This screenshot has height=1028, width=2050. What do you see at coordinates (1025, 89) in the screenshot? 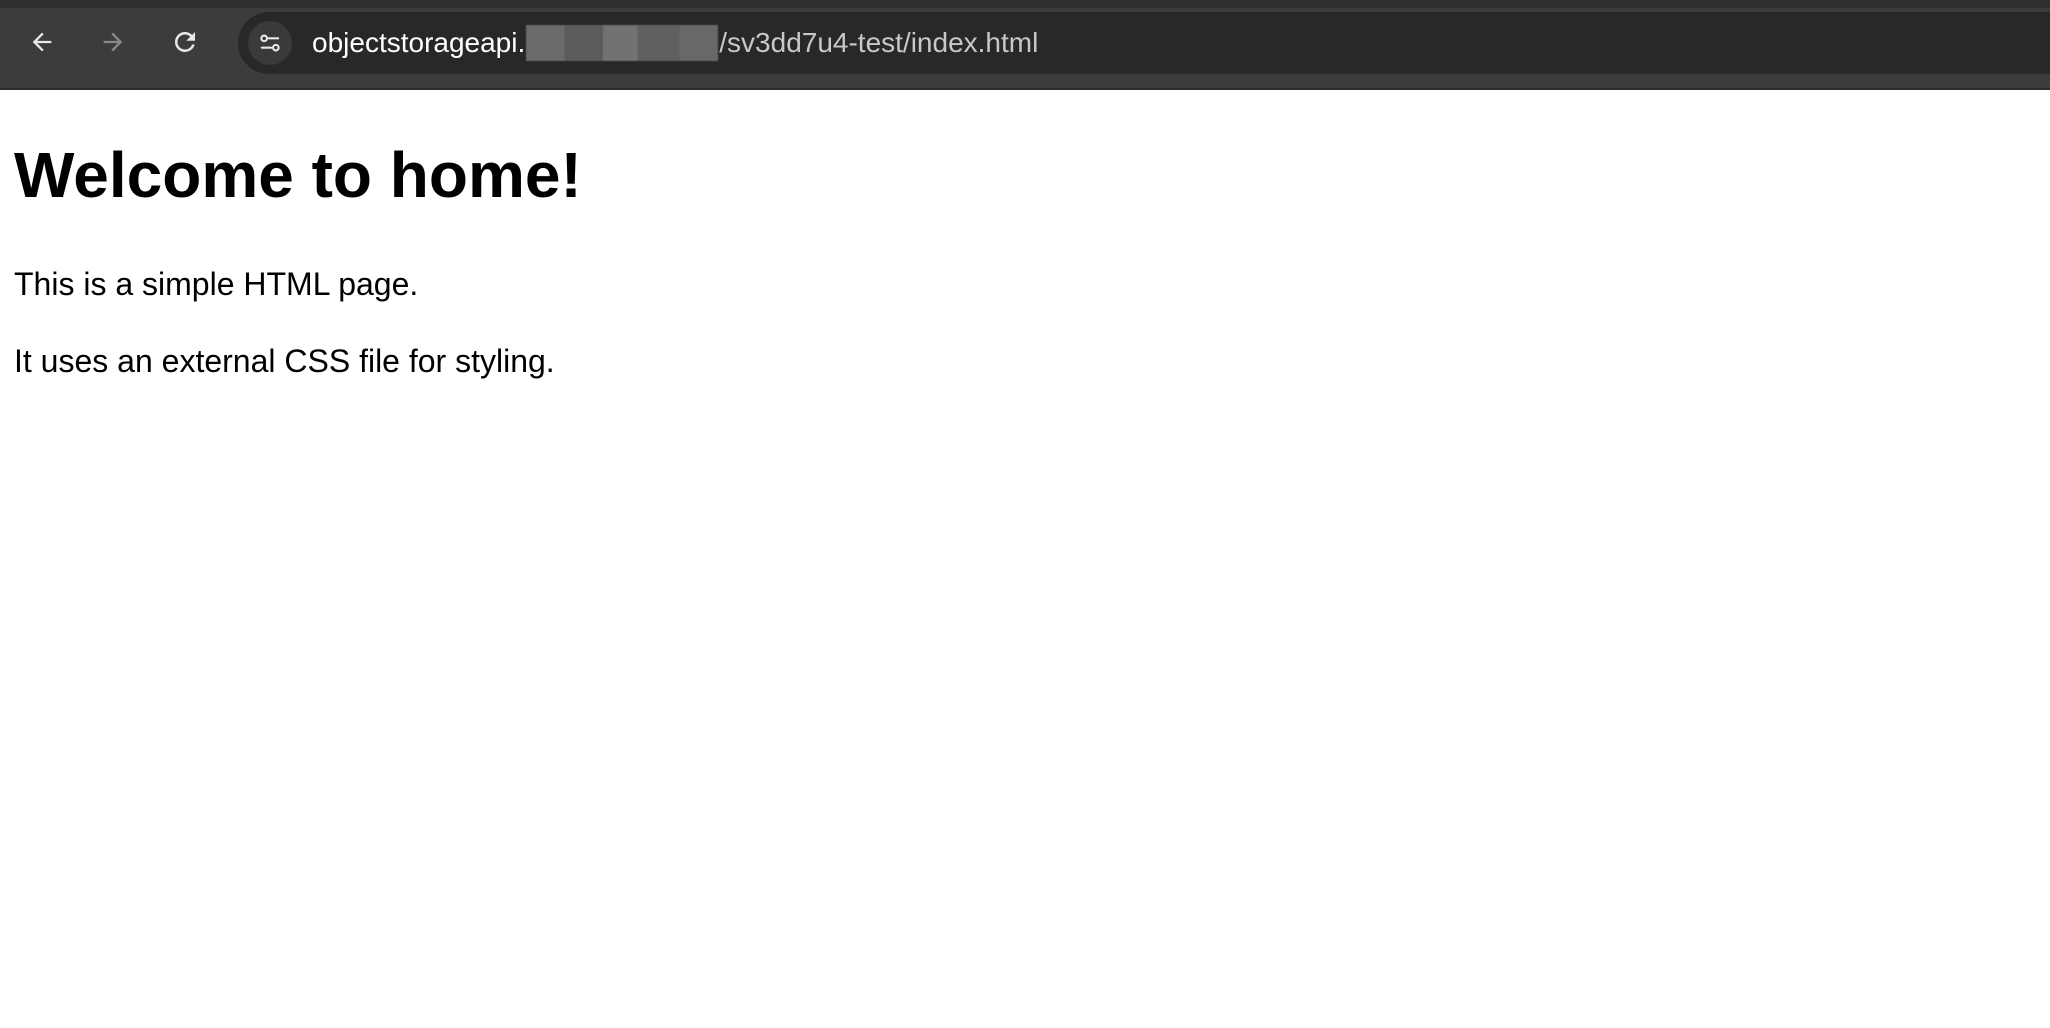
I see `toolbar-divider` at bounding box center [1025, 89].